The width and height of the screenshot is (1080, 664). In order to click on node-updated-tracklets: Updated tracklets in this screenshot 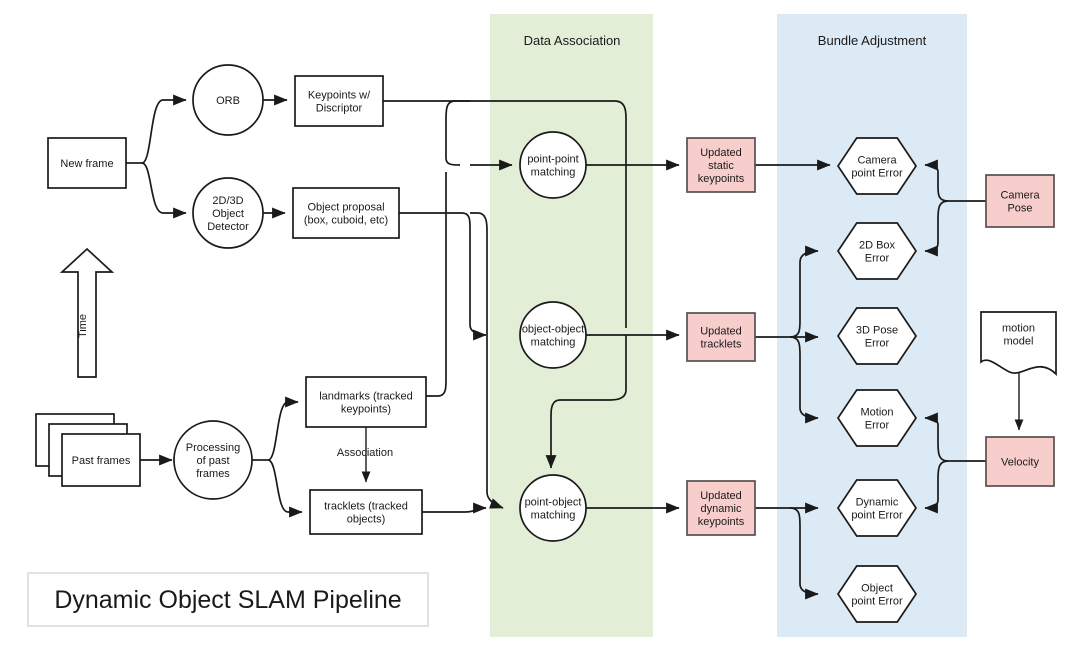, I will do `click(721, 337)`.